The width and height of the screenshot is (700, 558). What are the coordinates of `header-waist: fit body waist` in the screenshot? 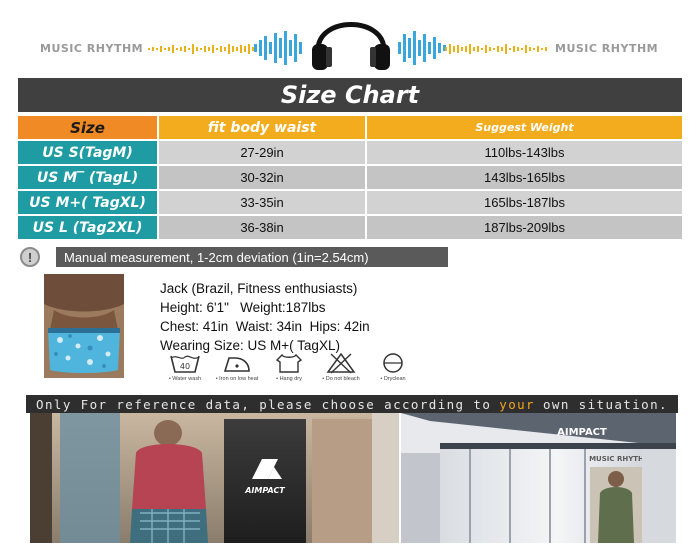 It's located at (261, 127).